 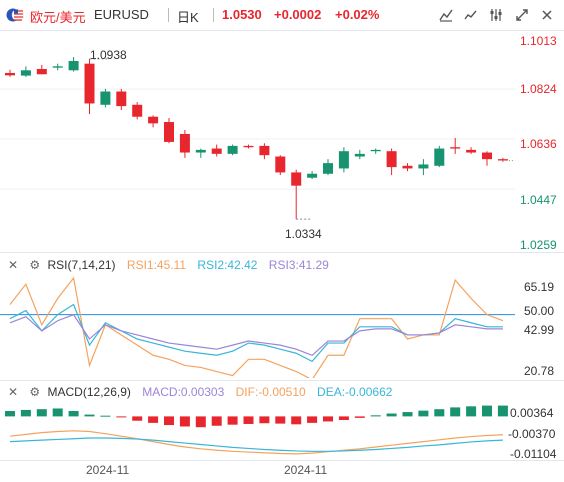 I want to click on rsi-axis-label: 65.19, so click(x=539, y=287).